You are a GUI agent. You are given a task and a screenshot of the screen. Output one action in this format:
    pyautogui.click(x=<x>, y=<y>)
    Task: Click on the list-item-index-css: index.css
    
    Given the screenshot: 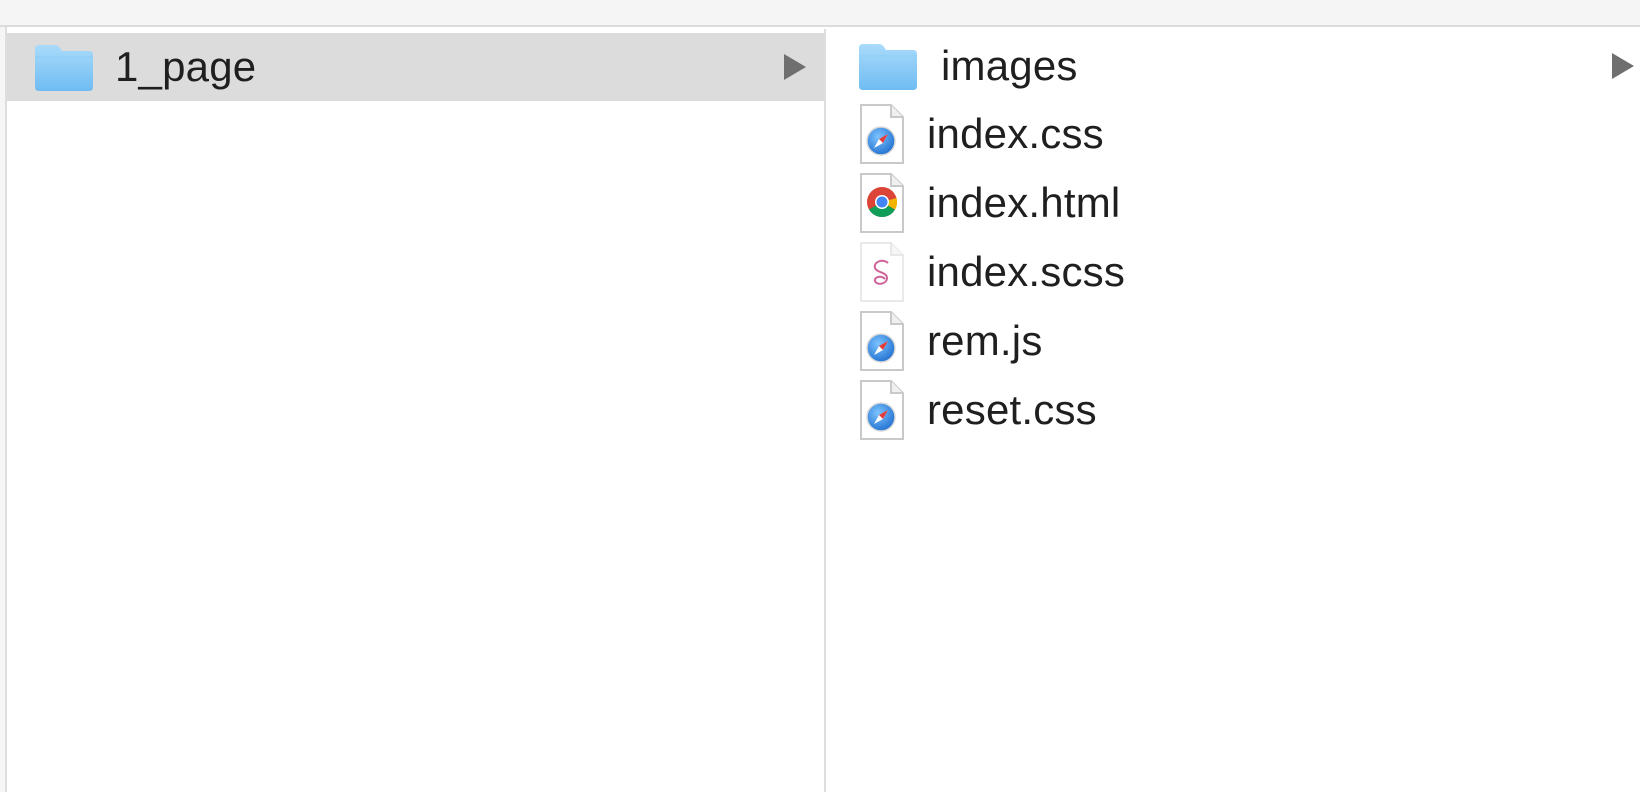 What is the action you would take?
    pyautogui.click(x=1234, y=134)
    